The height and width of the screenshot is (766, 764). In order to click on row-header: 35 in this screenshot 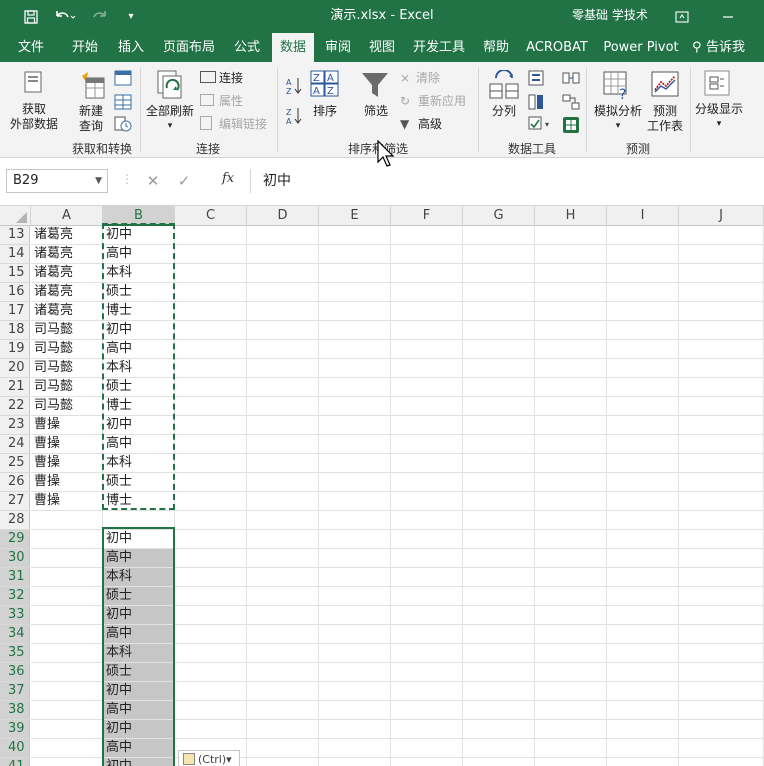, I will do `click(15, 653)`.